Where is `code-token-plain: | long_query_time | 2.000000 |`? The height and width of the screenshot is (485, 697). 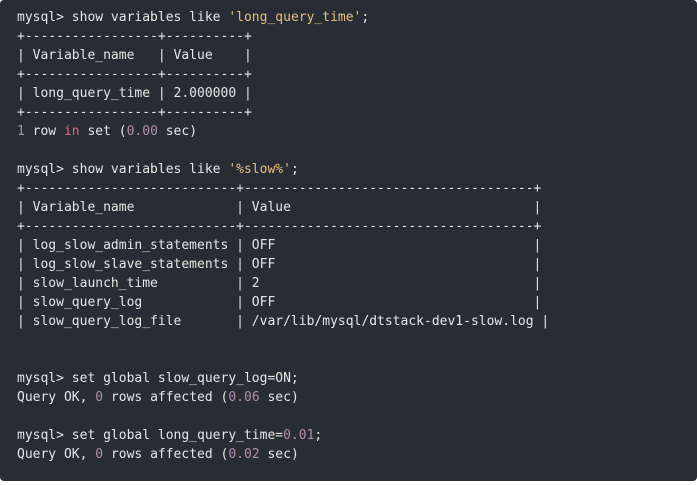 code-token-plain: | long_query_time | 2.000000 | is located at coordinates (134, 93).